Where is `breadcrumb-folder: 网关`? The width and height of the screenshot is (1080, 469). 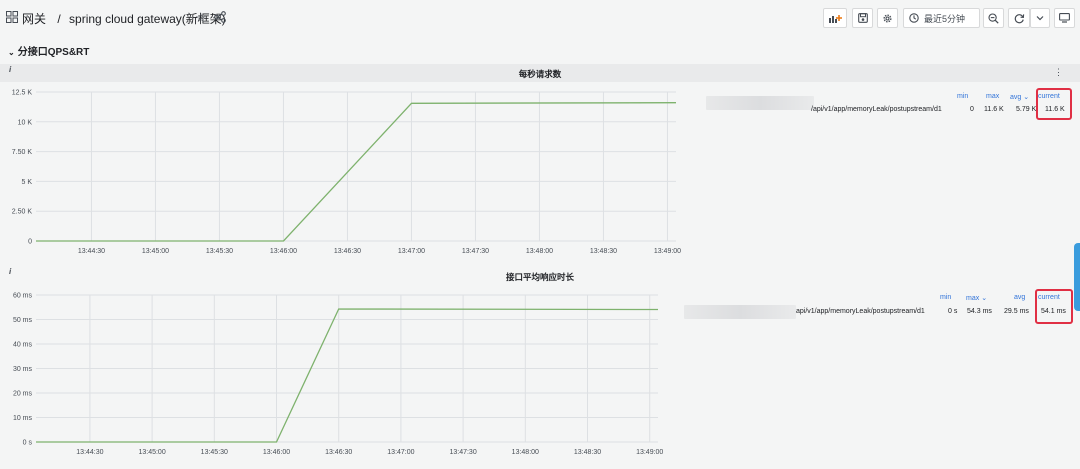 breadcrumb-folder: 网关 is located at coordinates (34, 19).